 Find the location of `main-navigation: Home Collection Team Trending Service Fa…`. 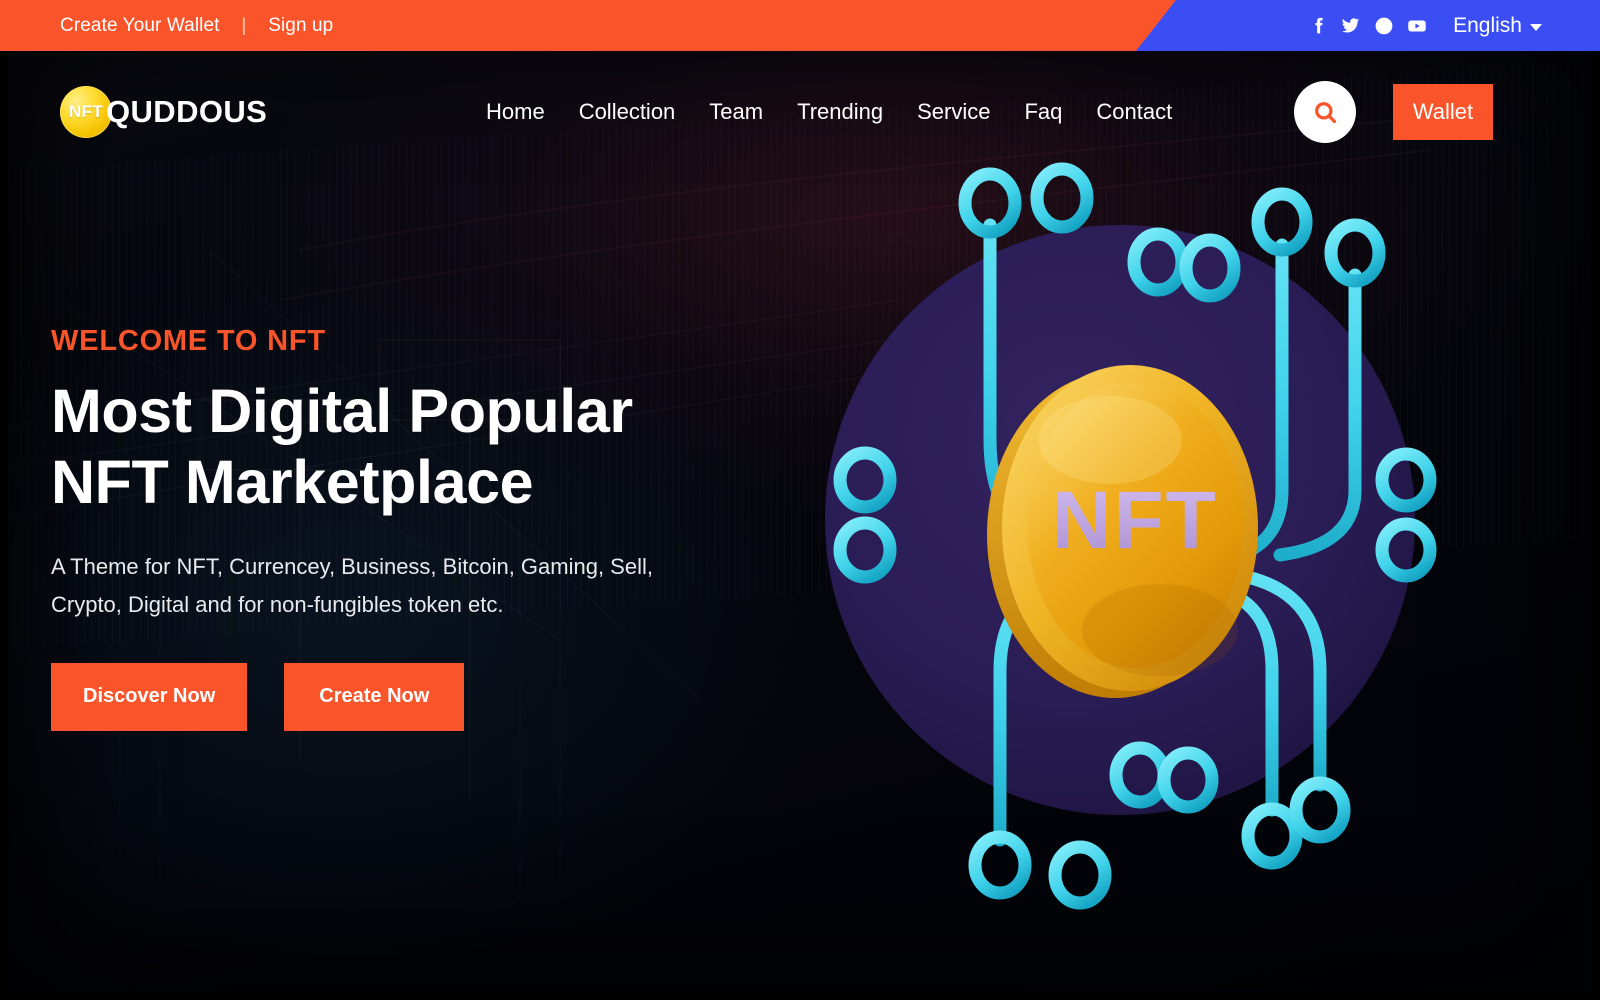

main-navigation: Home Collection Team Trending Service Fa… is located at coordinates (837, 112).